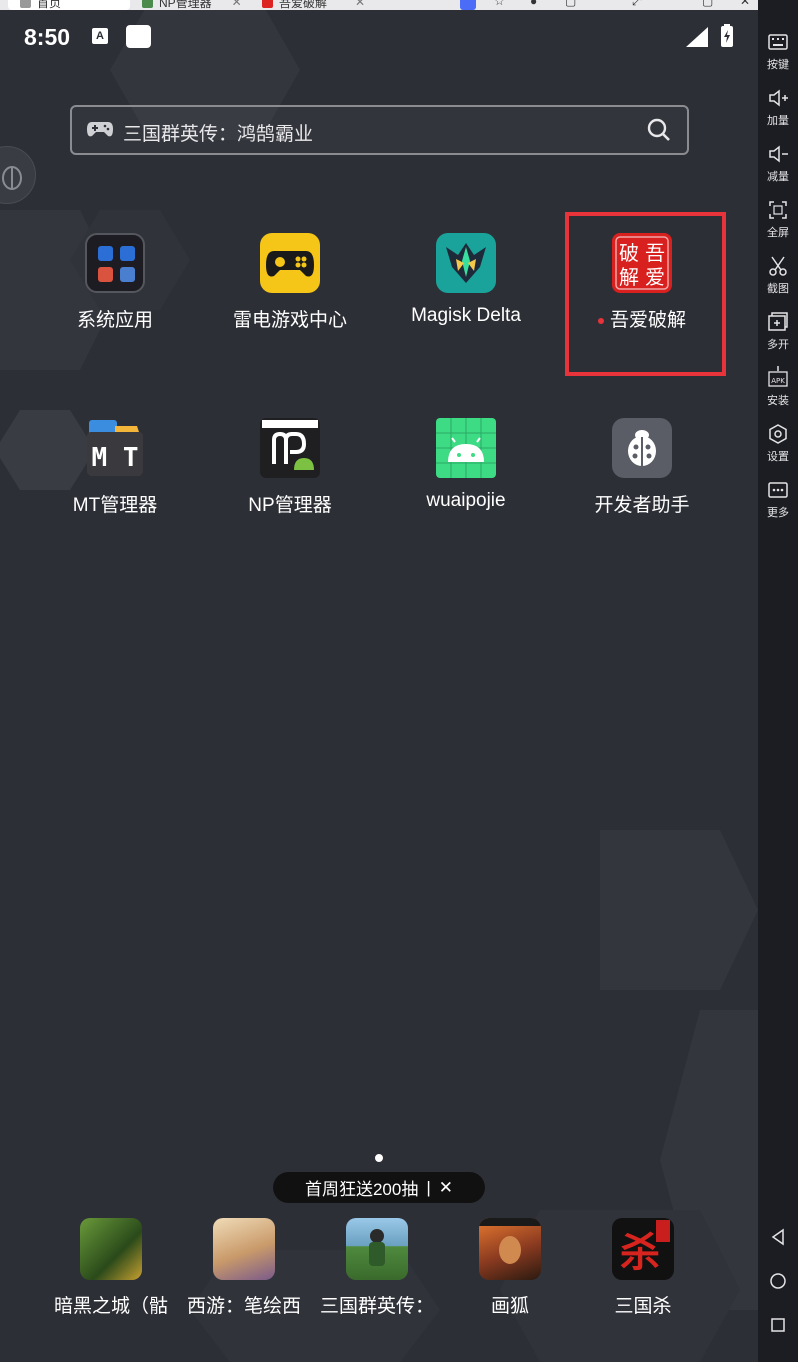 This screenshot has height=1362, width=798. Describe the element at coordinates (778, 457) in the screenshot. I see `sidebar-label: 设置` at that location.